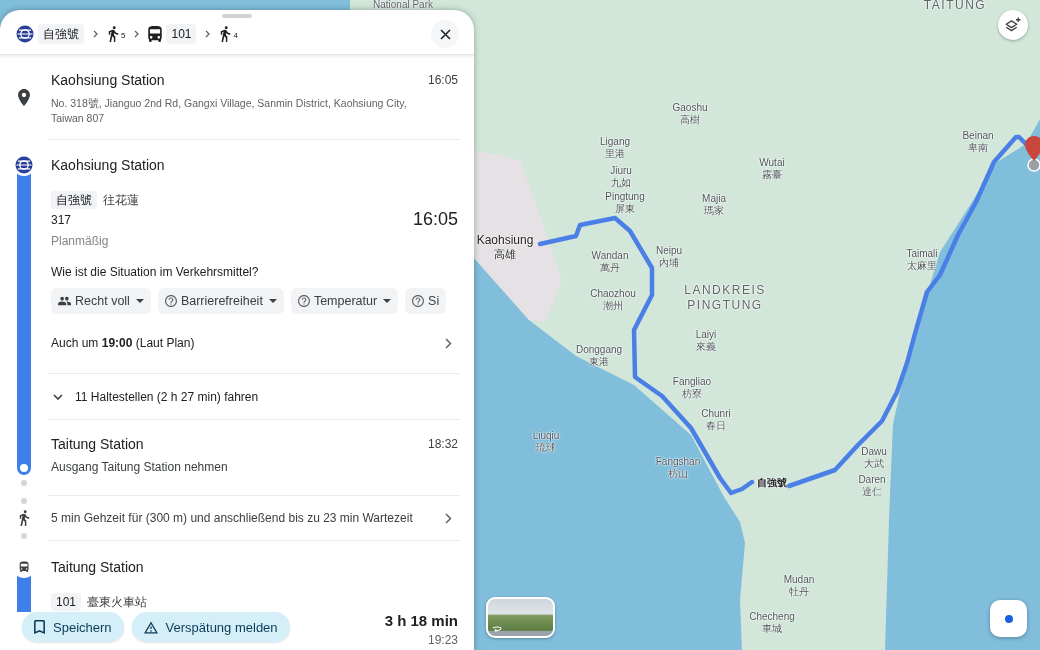 The width and height of the screenshot is (1040, 650). What do you see at coordinates (690, 120) in the screenshot?
I see `place-label-local: 高樹` at bounding box center [690, 120].